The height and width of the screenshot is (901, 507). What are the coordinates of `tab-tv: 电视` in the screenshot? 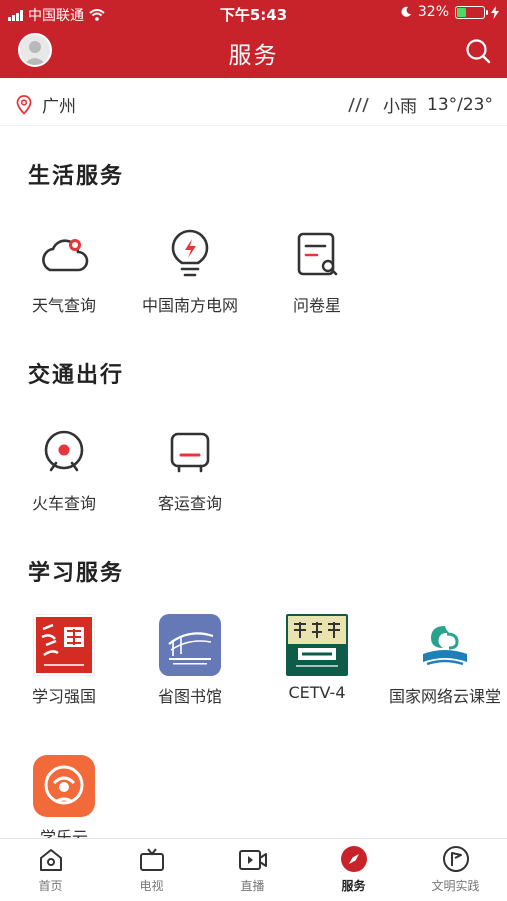 It's located at (151, 870).